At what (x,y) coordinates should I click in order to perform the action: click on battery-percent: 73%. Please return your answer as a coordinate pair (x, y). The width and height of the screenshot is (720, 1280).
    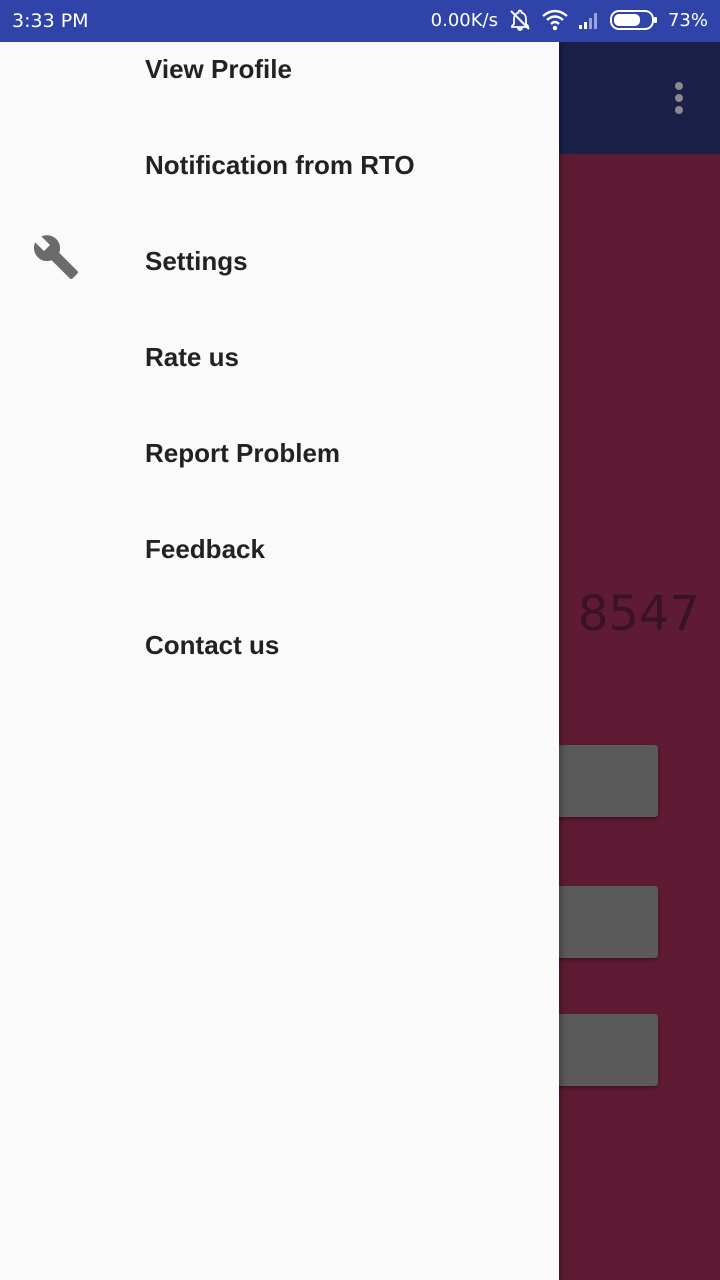
    Looking at the image, I should click on (687, 20).